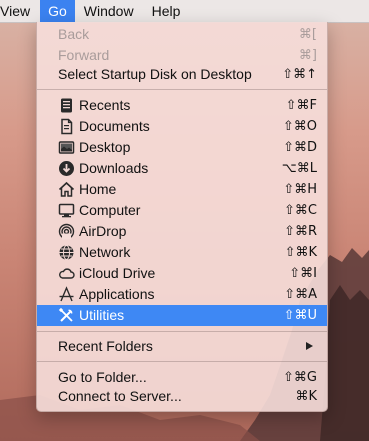 The width and height of the screenshot is (369, 441). What do you see at coordinates (182, 55) in the screenshot?
I see `menu-item-forward: Forward ⌘]` at bounding box center [182, 55].